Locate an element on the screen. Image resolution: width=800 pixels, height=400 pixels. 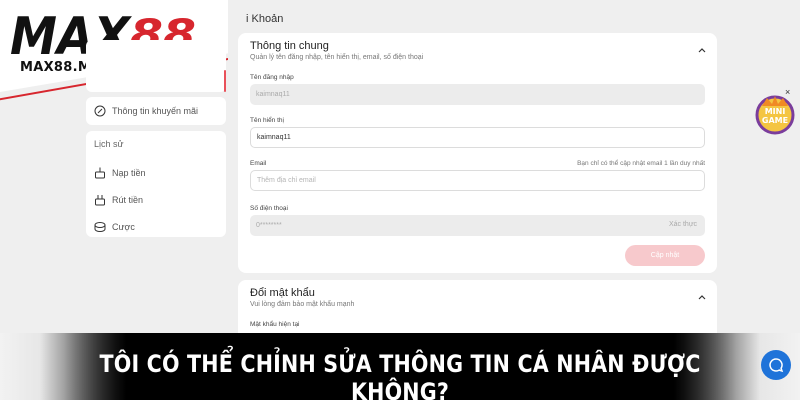
display-name-label: Tên hiển thị is located at coordinates (267, 120).